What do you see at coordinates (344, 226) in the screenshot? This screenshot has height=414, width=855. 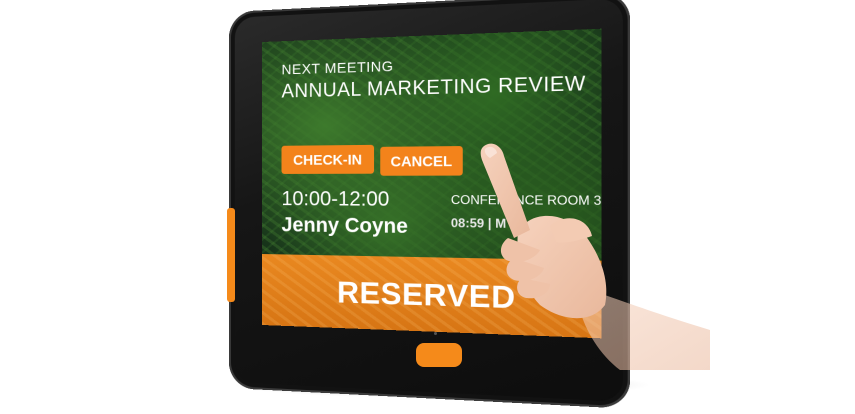 I see `organizer-name: Jenny Coyne` at bounding box center [344, 226].